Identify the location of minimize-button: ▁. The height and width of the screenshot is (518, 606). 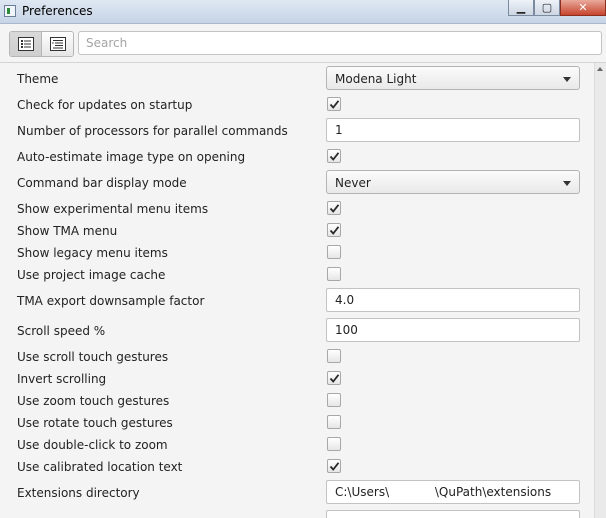
(521, 8).